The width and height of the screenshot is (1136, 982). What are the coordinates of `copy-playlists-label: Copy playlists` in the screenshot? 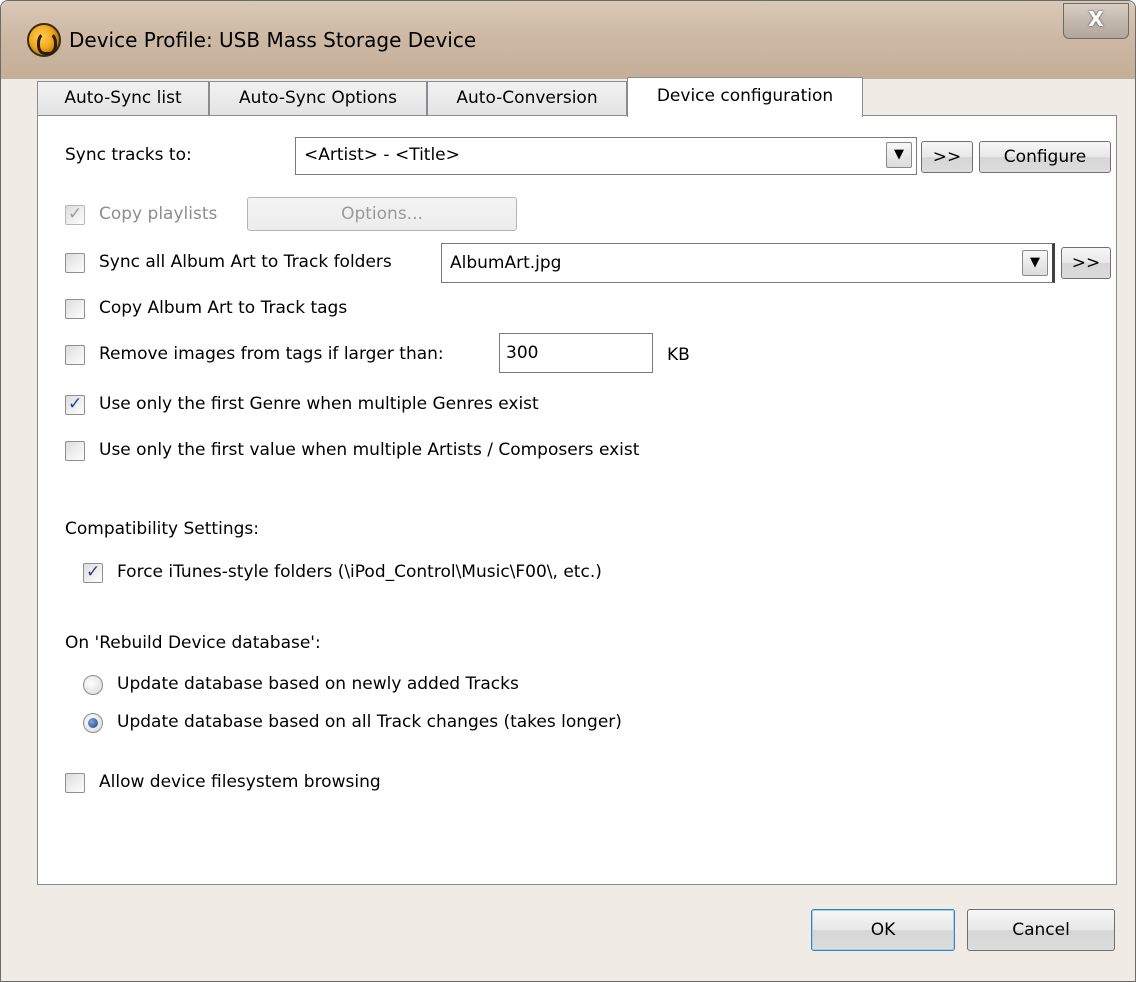 It's located at (158, 214).